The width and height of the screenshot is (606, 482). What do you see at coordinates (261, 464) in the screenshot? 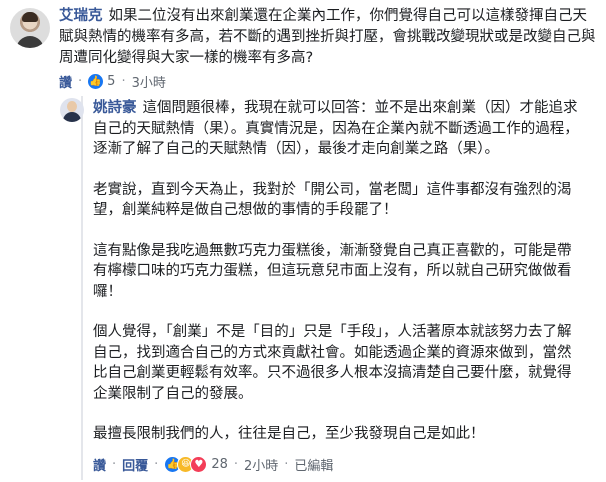
I see `timestamp: 2小時` at bounding box center [261, 464].